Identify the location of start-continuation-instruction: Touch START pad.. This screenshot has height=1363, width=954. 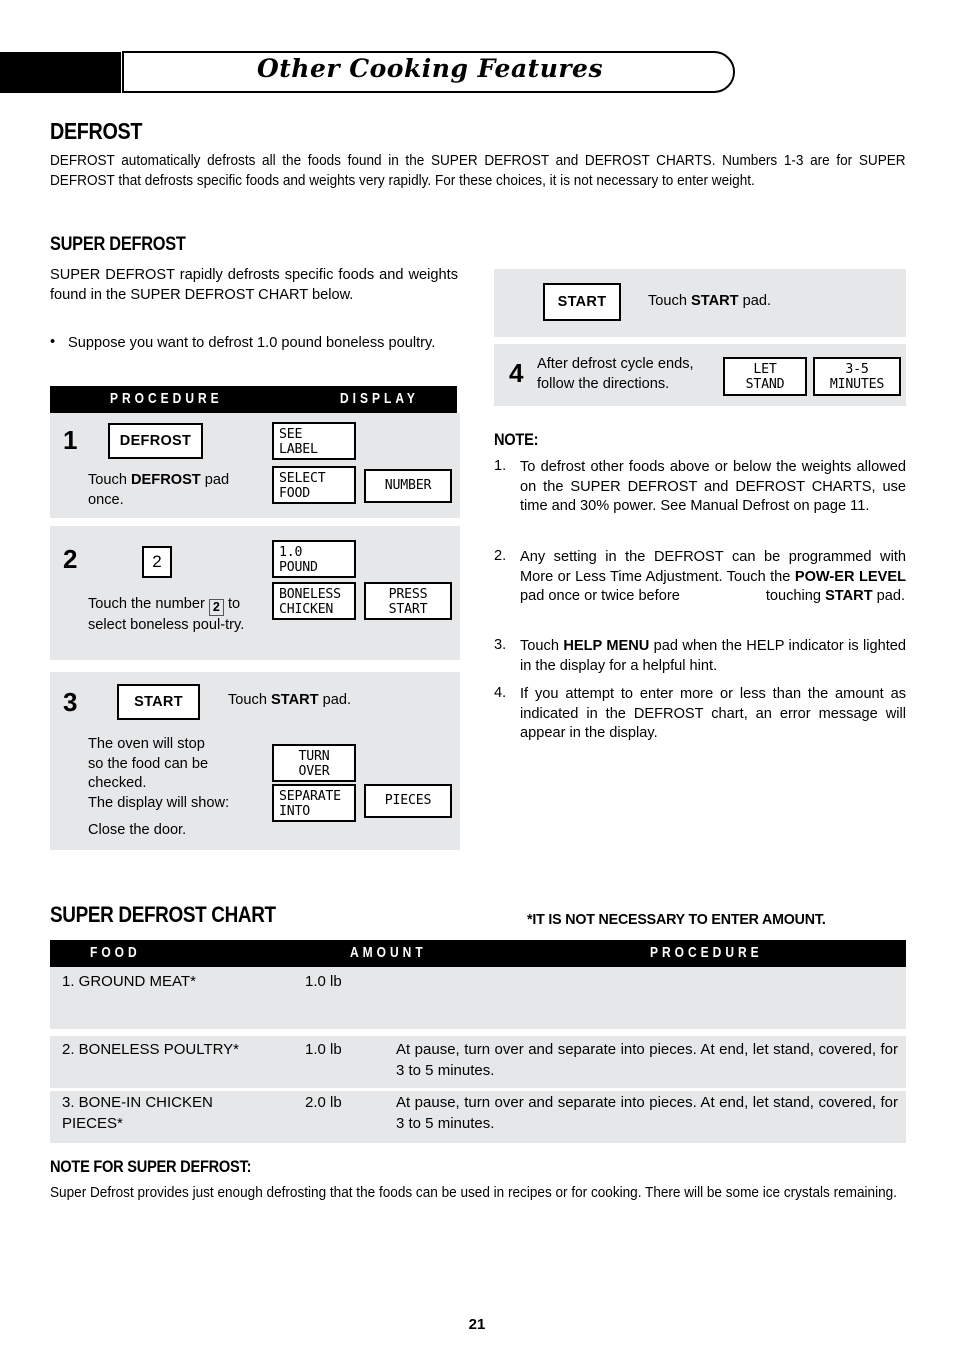
(710, 301).